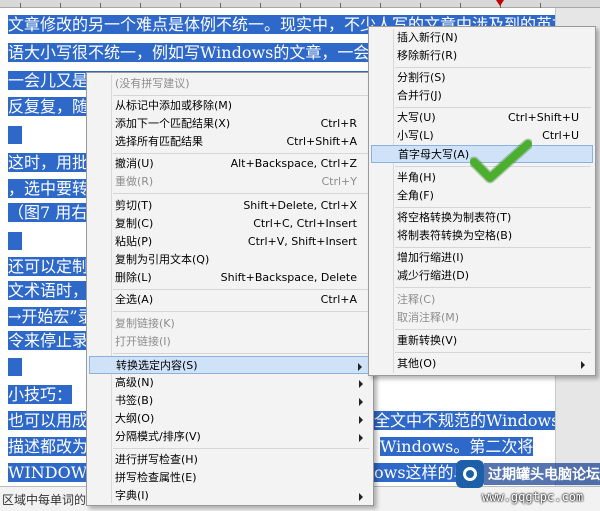  I want to click on doc-line: 语大小写很不统一，例如写Windows的文章，一会儿写为, so click(213, 52).